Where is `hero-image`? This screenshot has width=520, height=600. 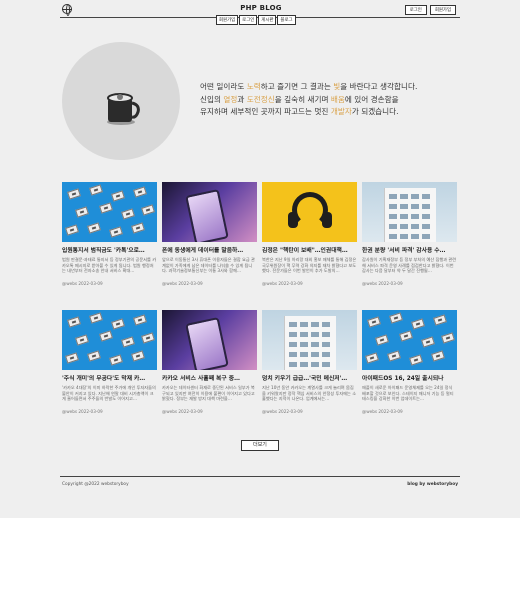
hero-image is located at coordinates (121, 101).